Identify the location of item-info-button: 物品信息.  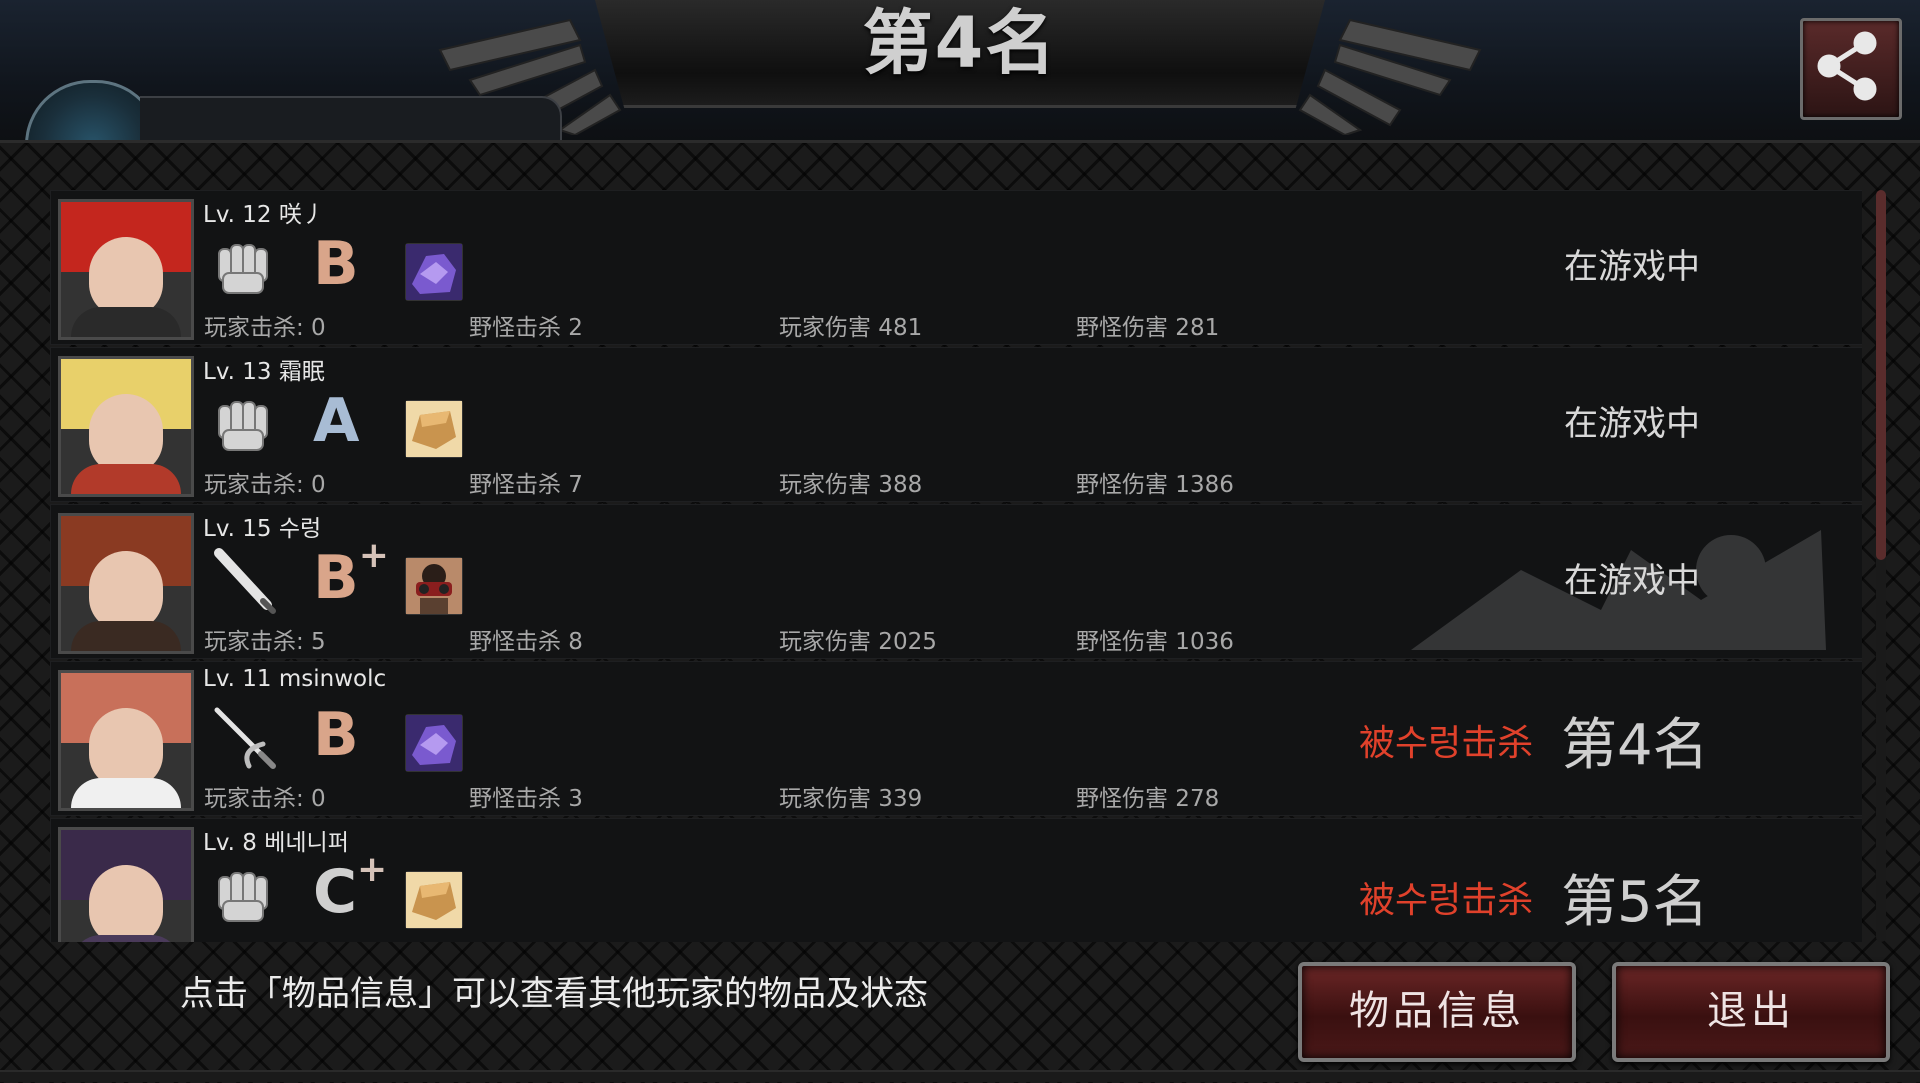
(1437, 1012).